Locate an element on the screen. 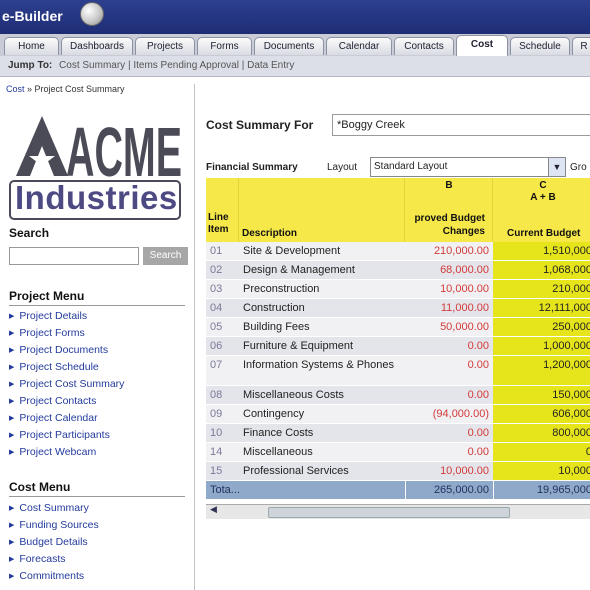 This screenshot has width=590, height=590. layout-value: Standard Layout is located at coordinates (411, 166).